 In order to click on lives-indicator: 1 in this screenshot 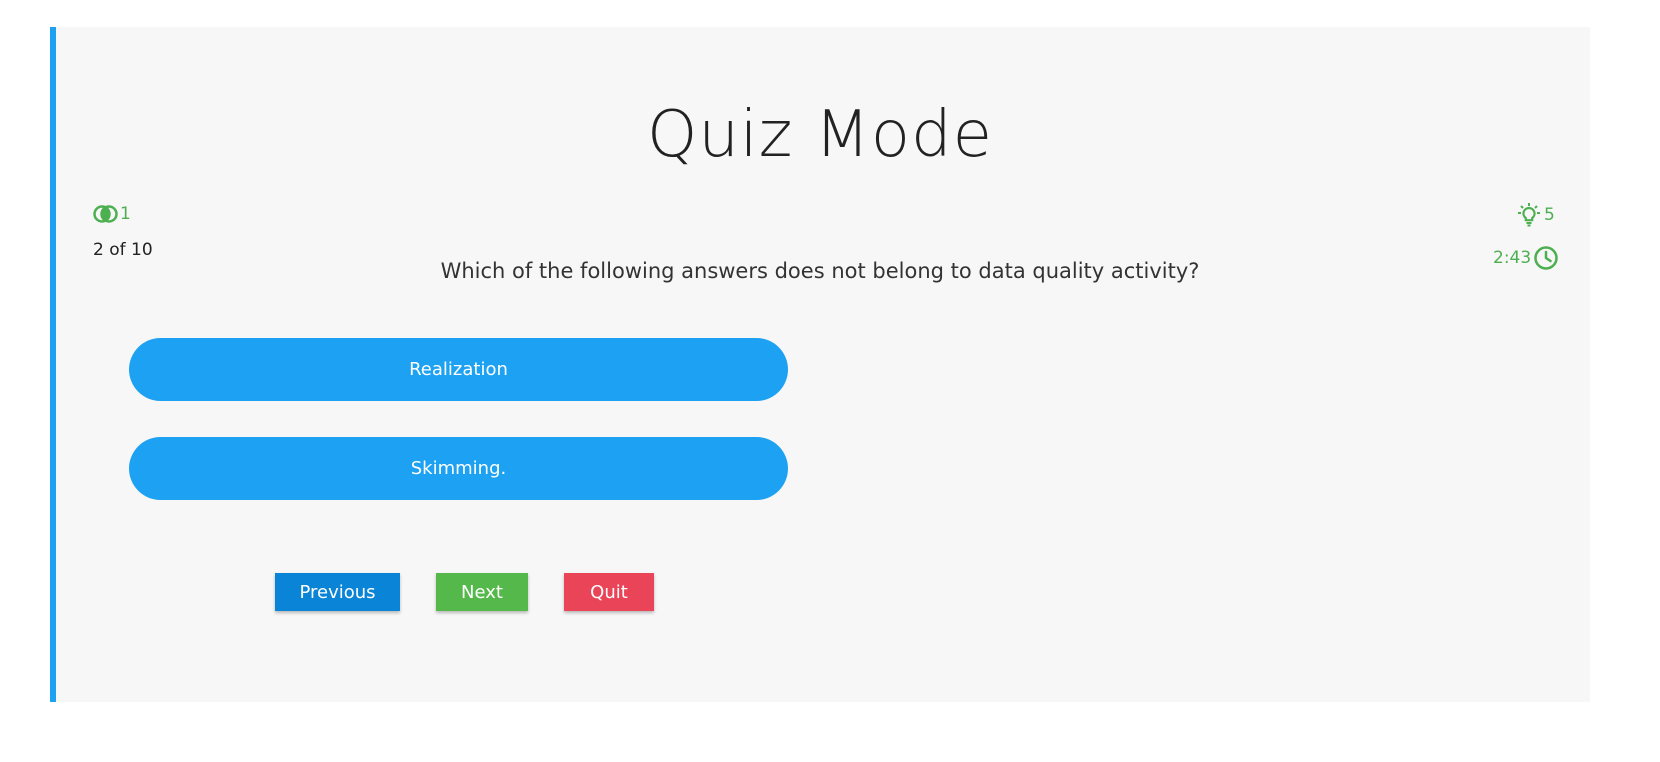, I will do `click(112, 214)`.